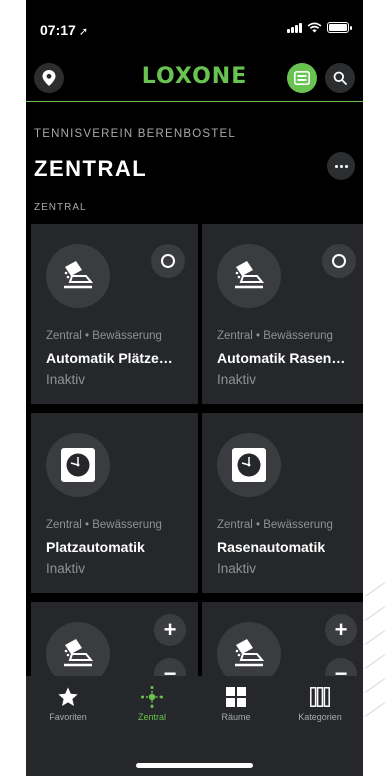 The image size is (388, 776). What do you see at coordinates (68, 717) in the screenshot?
I see `tab-label: Favoriten` at bounding box center [68, 717].